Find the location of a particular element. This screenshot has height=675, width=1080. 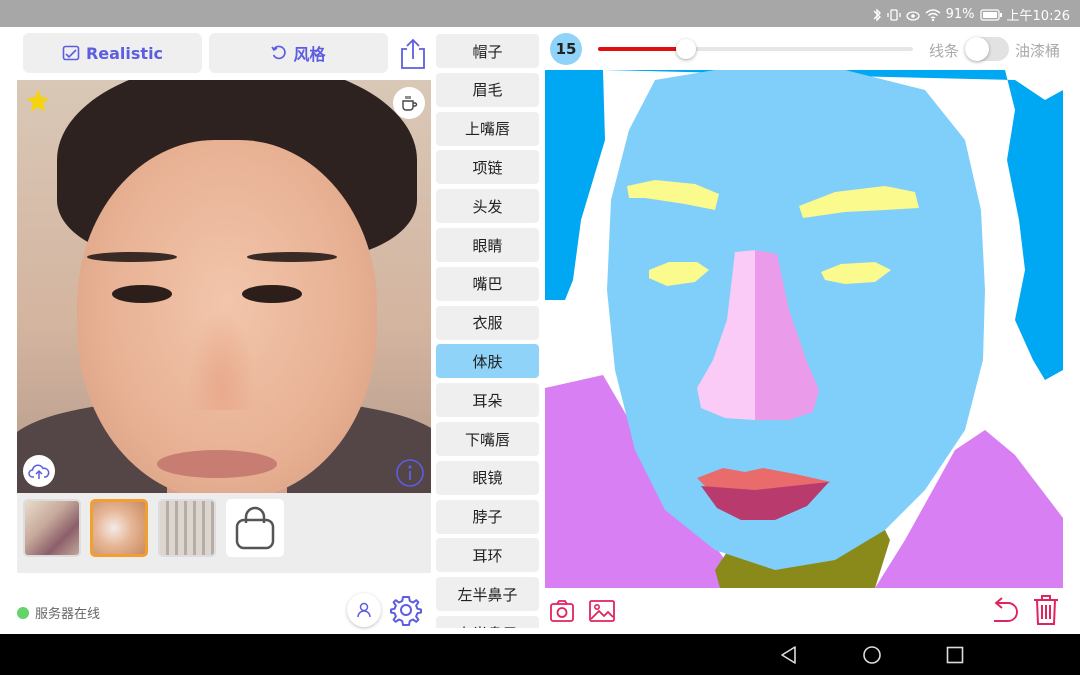

user-icon is located at coordinates (364, 610).